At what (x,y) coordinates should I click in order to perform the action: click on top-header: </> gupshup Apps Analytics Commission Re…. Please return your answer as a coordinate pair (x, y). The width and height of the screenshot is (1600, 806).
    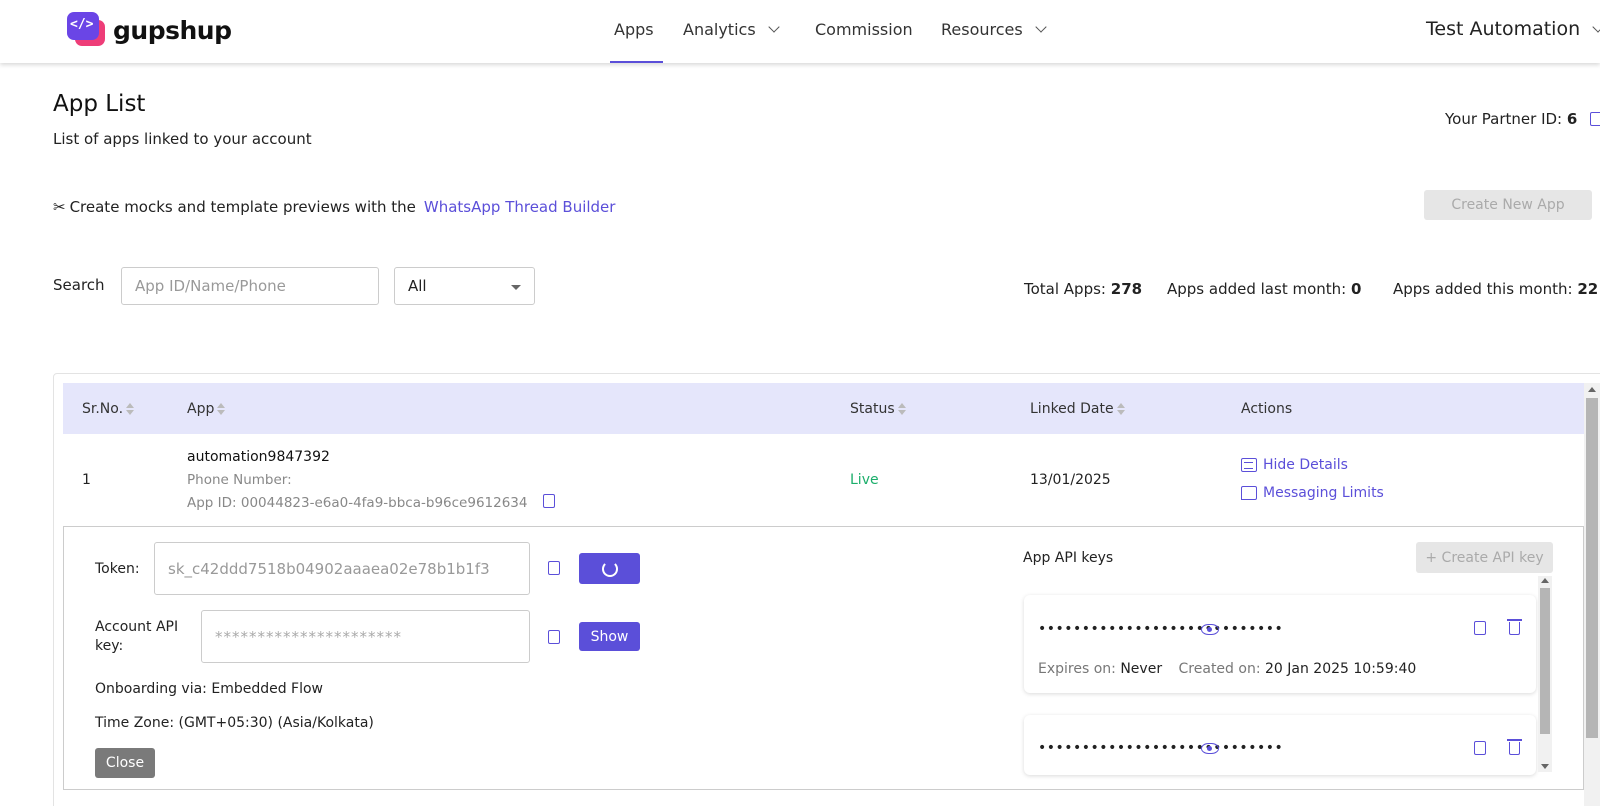
    Looking at the image, I should click on (800, 31).